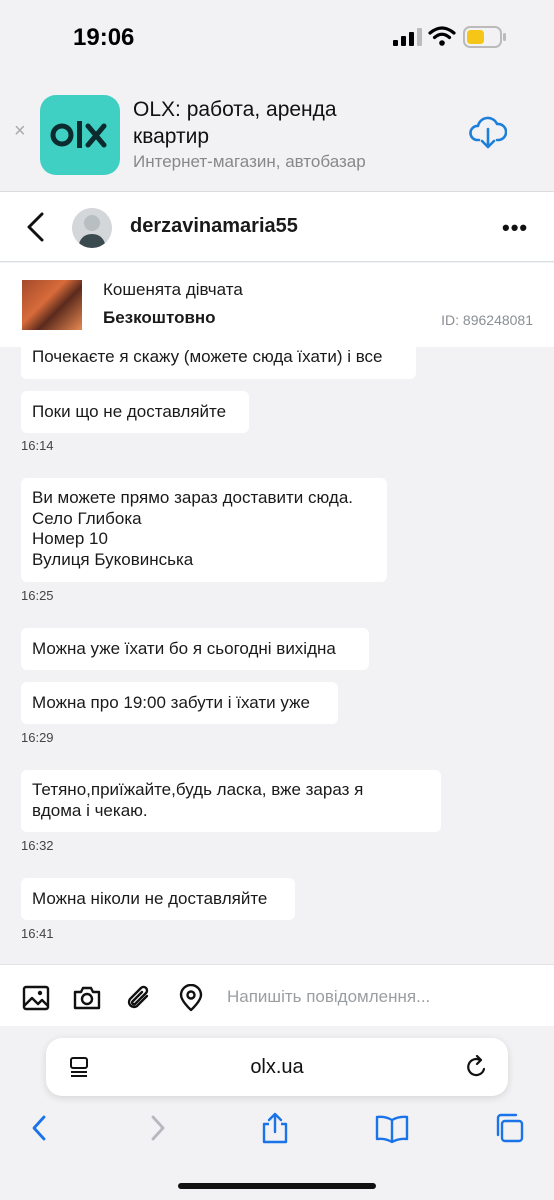 Image resolution: width=554 pixels, height=1200 pixels. I want to click on bookmarks-icon, so click(392, 1128).